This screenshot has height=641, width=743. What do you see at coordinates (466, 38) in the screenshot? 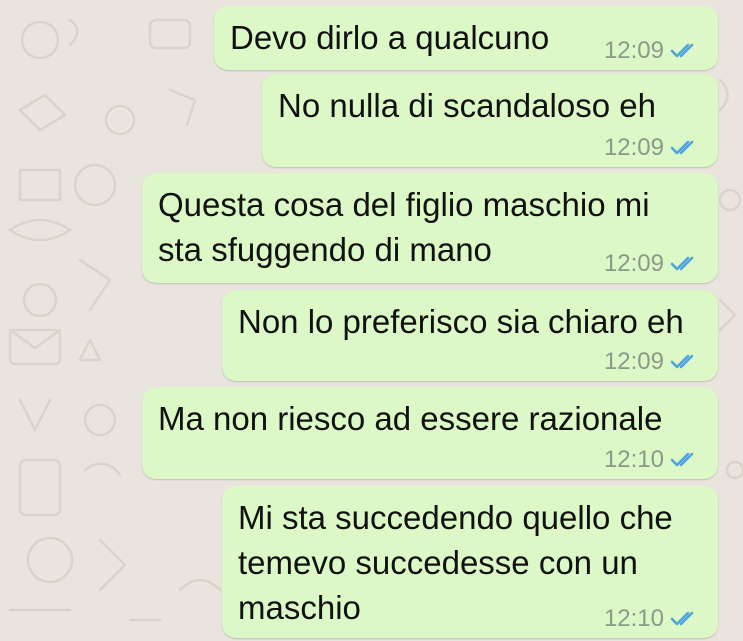
I see `outgoing-message-bubble: Devo dirlo a qualcuno 12:09` at bounding box center [466, 38].